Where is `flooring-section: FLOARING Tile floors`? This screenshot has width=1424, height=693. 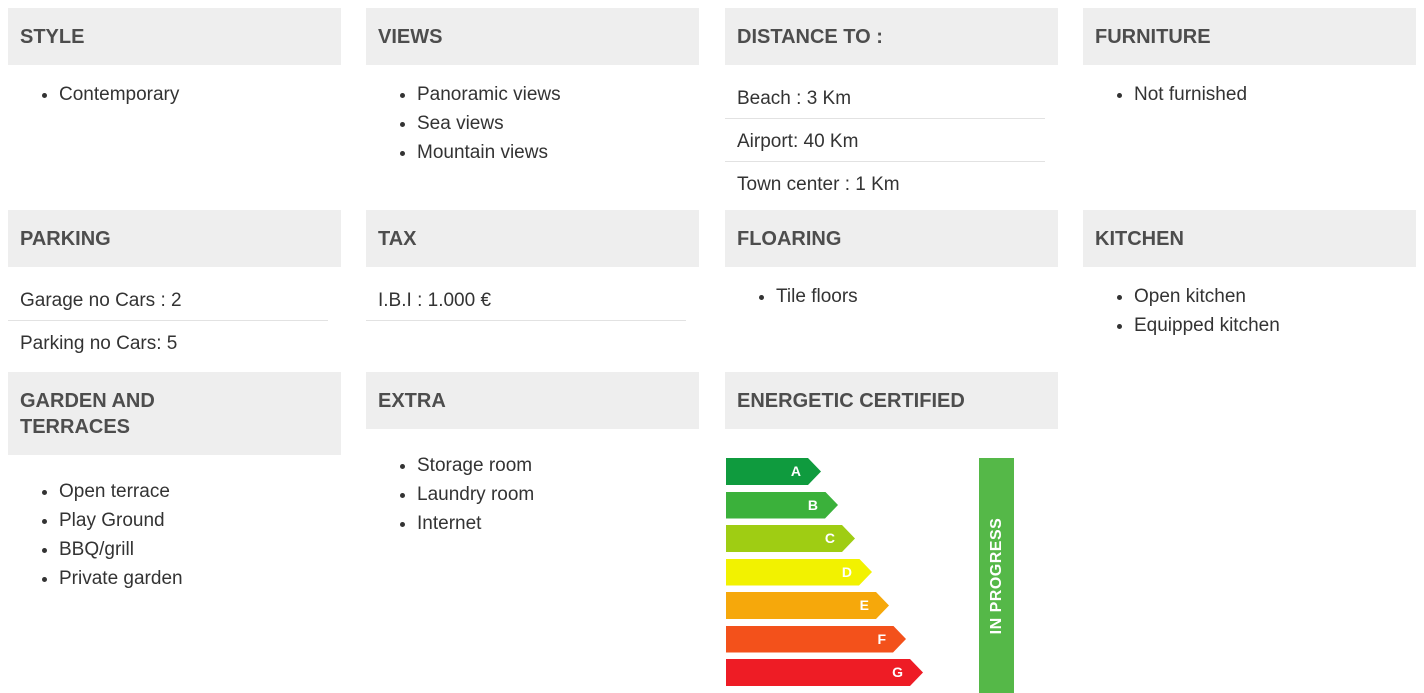
flooring-section: FLOARING Tile floors is located at coordinates (891, 260).